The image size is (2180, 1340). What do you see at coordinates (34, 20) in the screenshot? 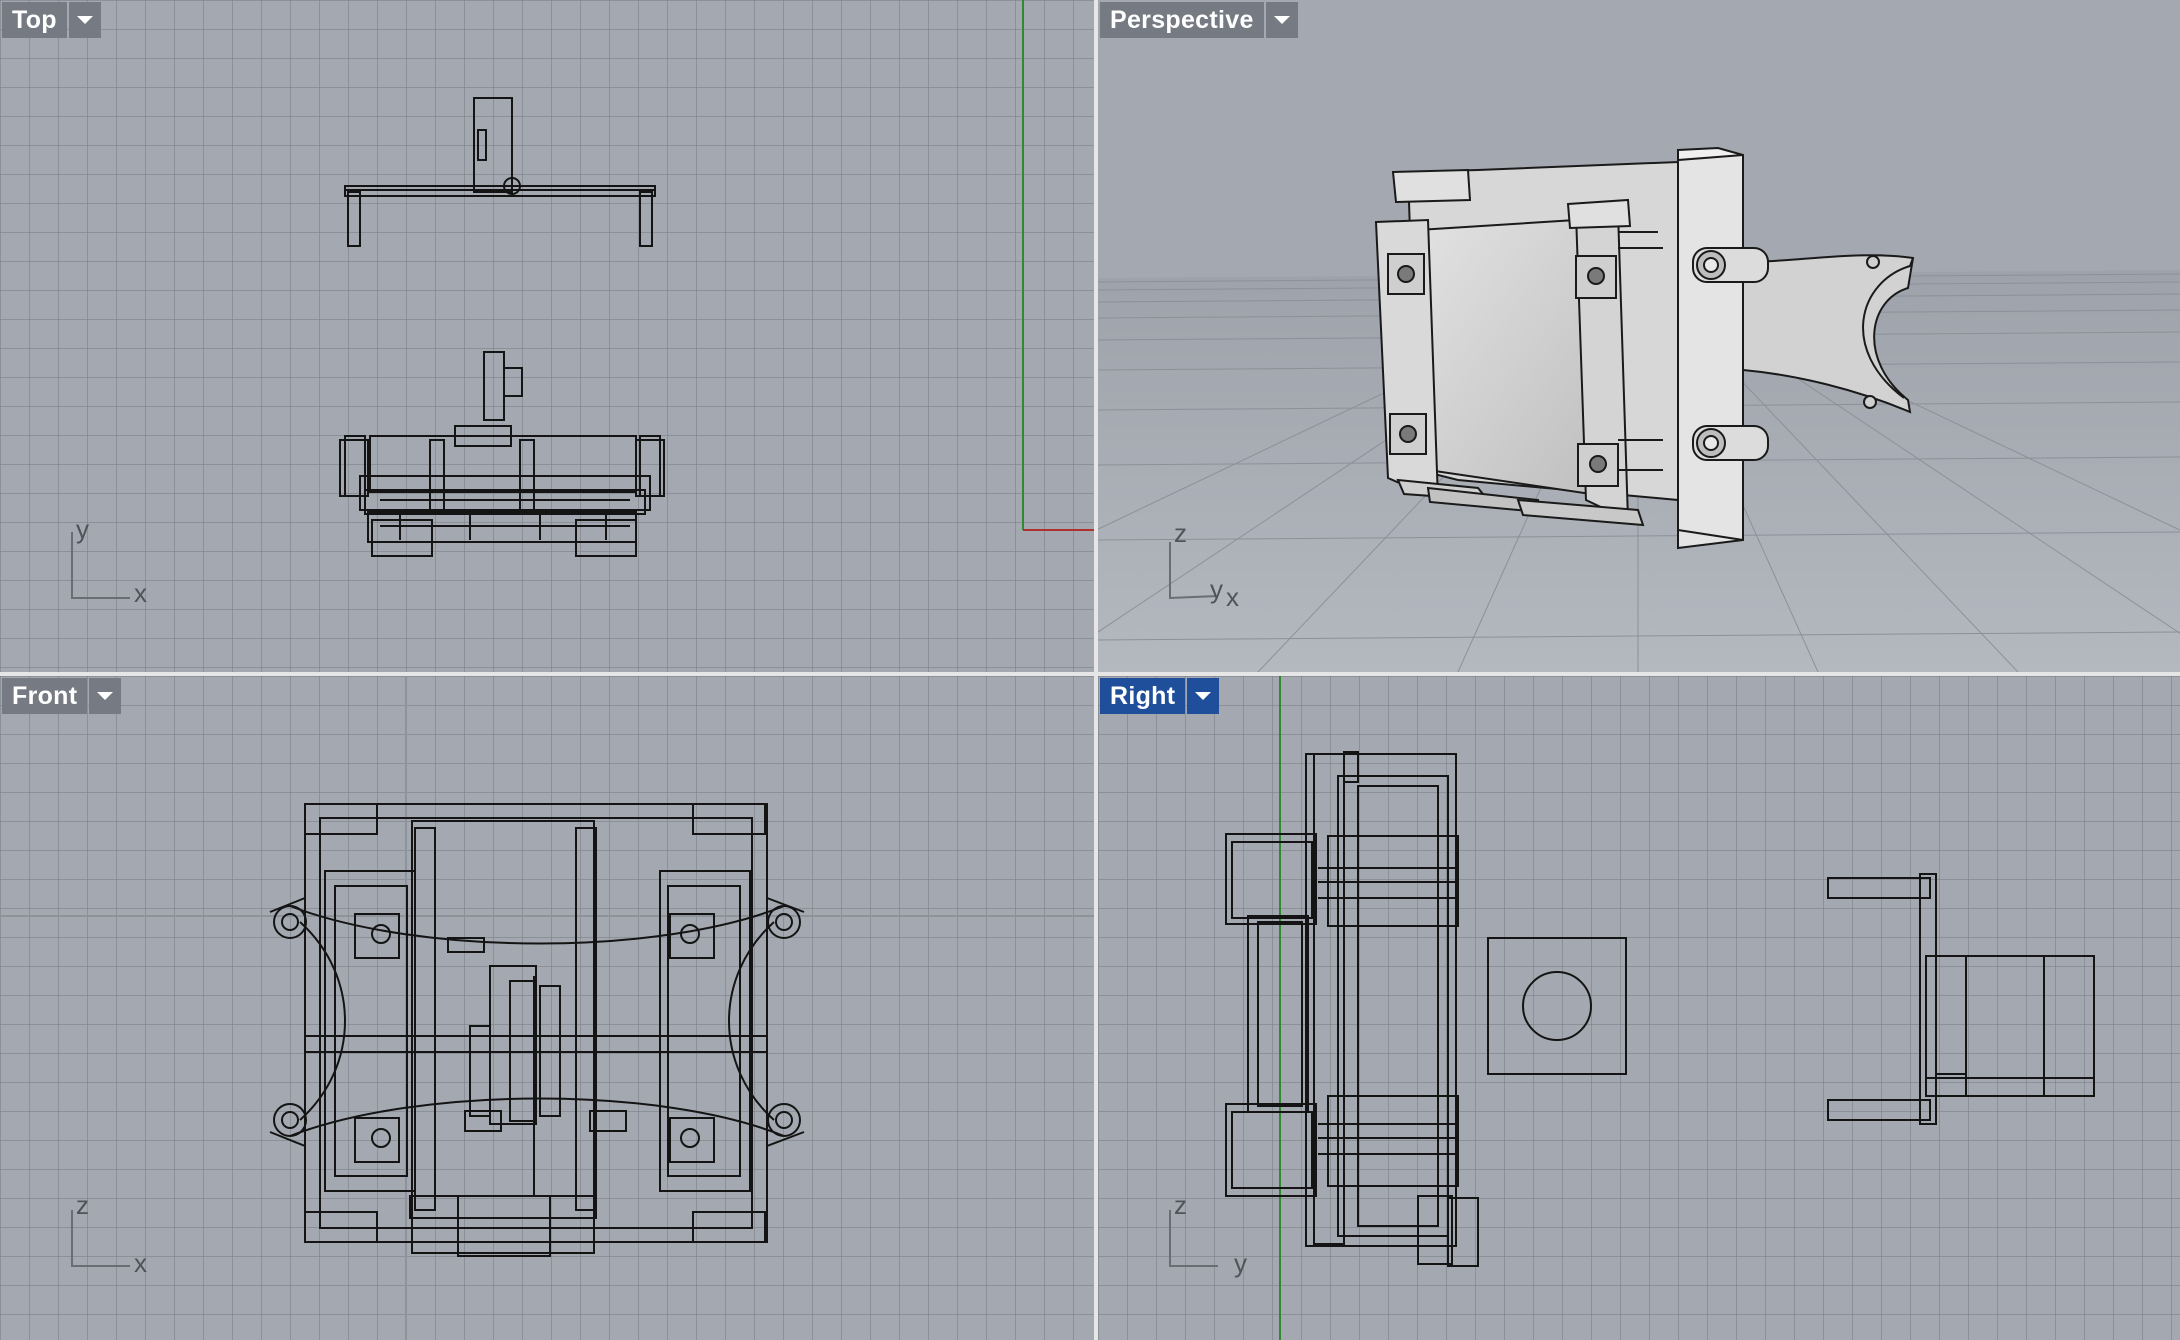
I see `viewport-title: Top` at bounding box center [34, 20].